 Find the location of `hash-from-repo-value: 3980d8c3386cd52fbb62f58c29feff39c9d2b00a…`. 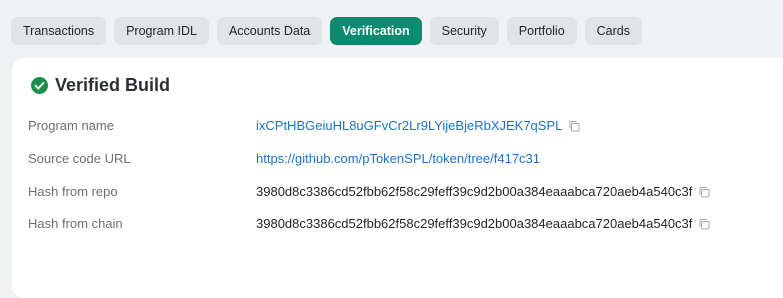

hash-from-repo-value: 3980d8c3386cd52fbb62f58c29feff39c9d2b00a… is located at coordinates (474, 191).